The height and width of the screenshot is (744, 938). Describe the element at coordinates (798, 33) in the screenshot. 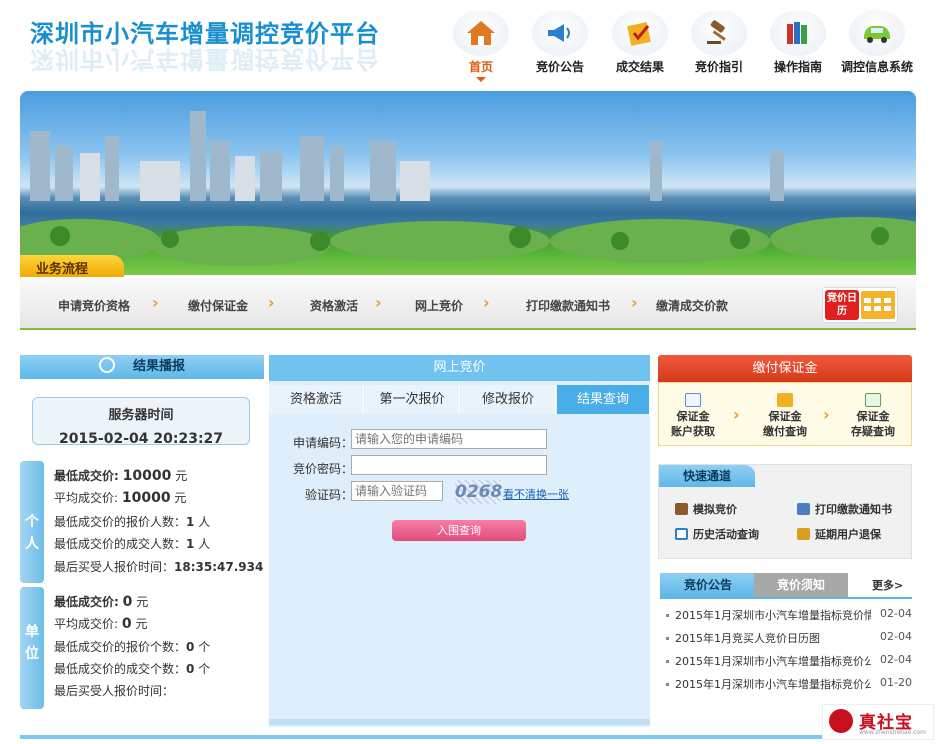

I see `books-icon` at that location.